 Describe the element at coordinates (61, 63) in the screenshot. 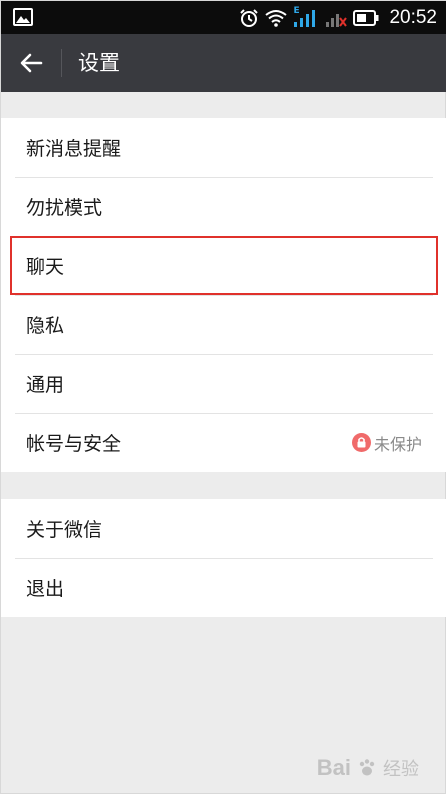

I see `title-divider` at that location.